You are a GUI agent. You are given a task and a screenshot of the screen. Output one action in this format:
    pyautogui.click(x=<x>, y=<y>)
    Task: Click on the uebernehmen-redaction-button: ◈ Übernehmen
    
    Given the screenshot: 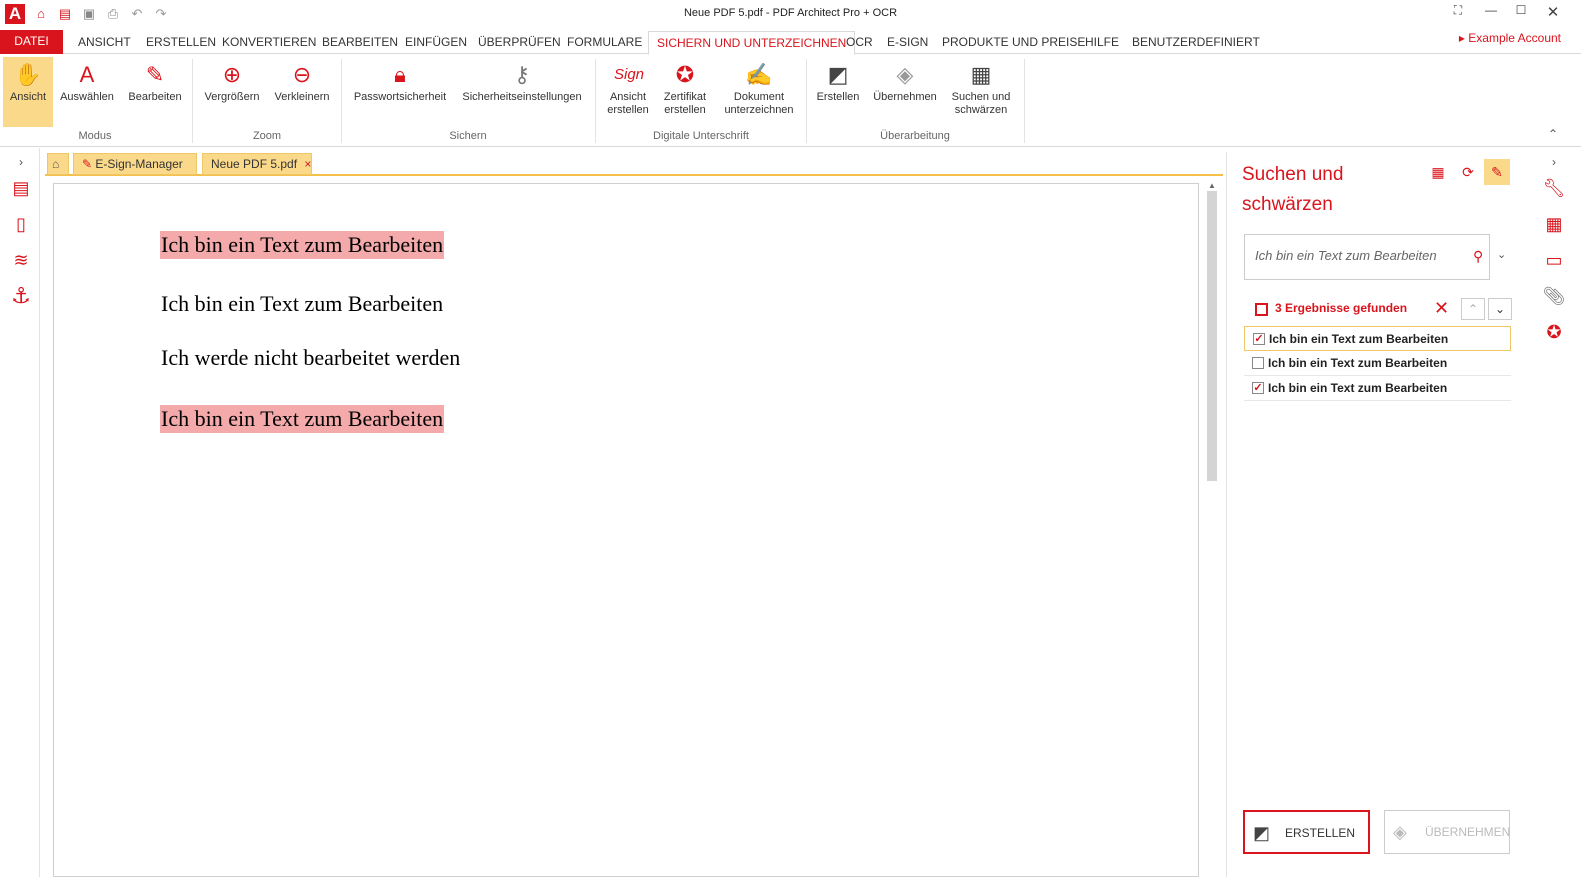 What is the action you would take?
    pyautogui.click(x=905, y=92)
    